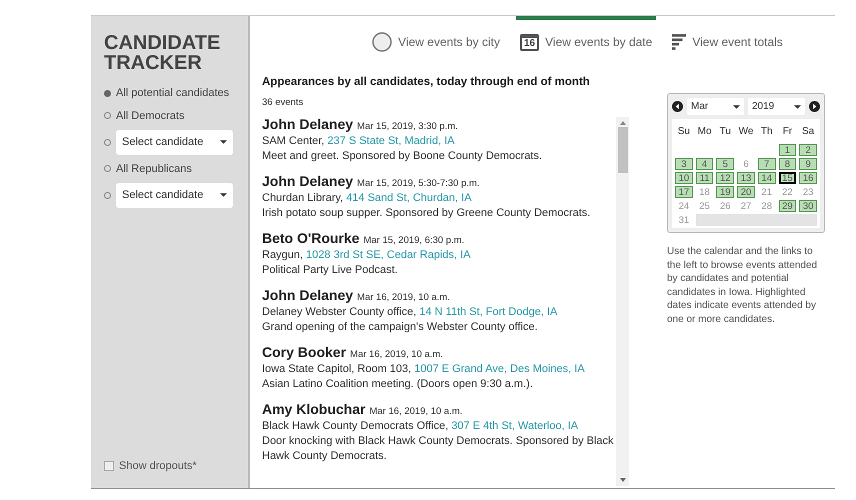  I want to click on calendar-day: 23, so click(808, 192).